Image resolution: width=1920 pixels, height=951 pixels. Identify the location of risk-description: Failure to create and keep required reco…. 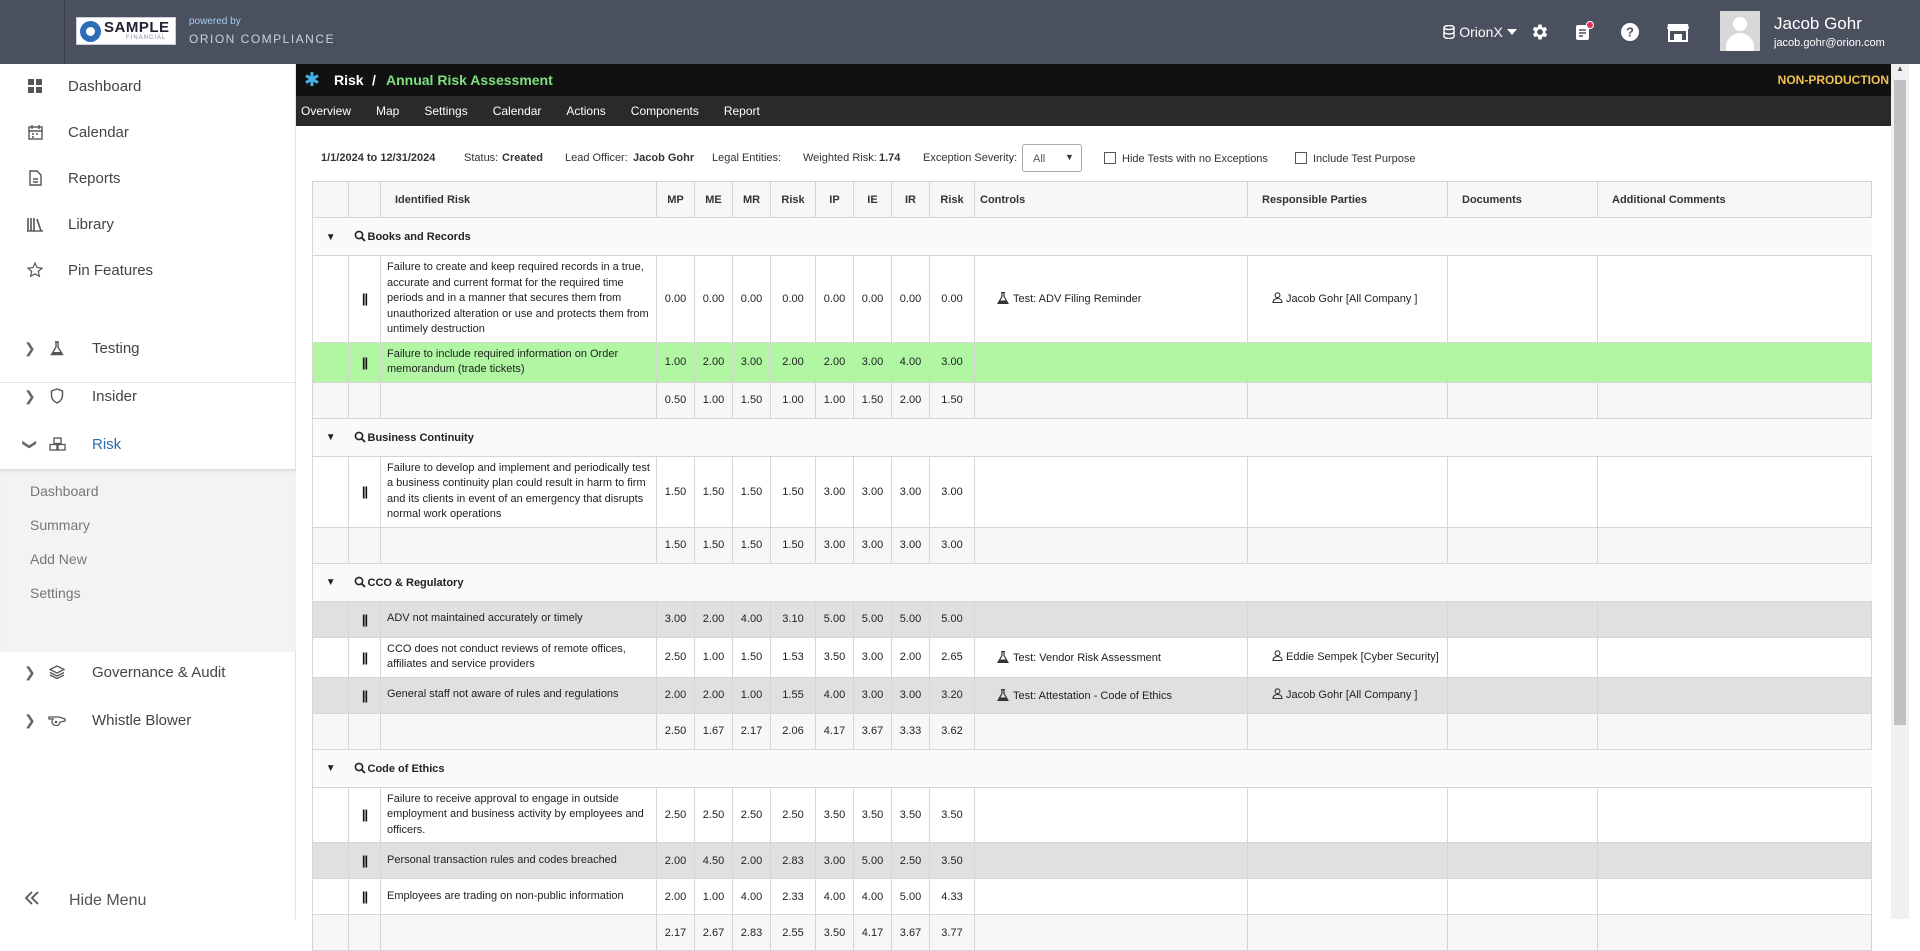
(518, 299).